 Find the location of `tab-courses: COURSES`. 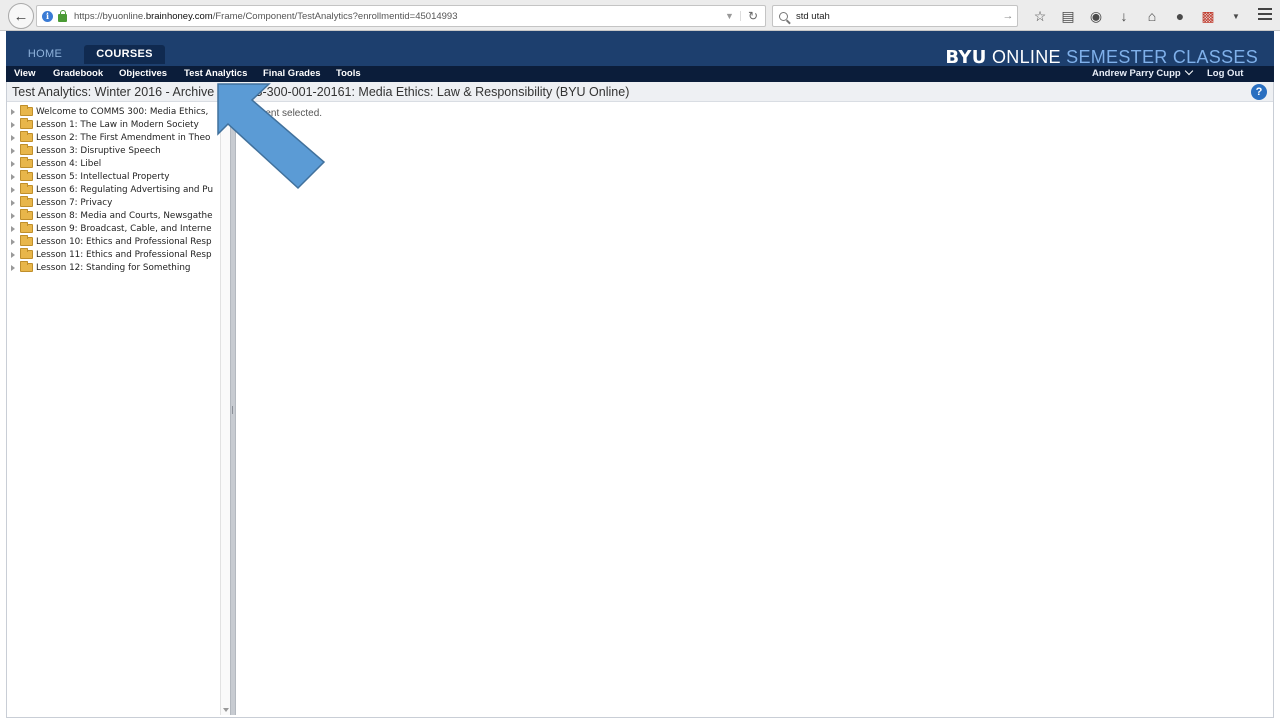

tab-courses: COURSES is located at coordinates (124, 54).